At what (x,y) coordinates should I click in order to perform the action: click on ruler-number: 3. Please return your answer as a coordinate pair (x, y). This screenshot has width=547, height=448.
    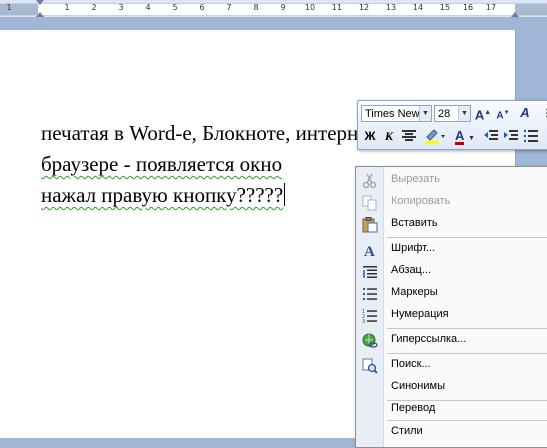
    Looking at the image, I should click on (121, 7).